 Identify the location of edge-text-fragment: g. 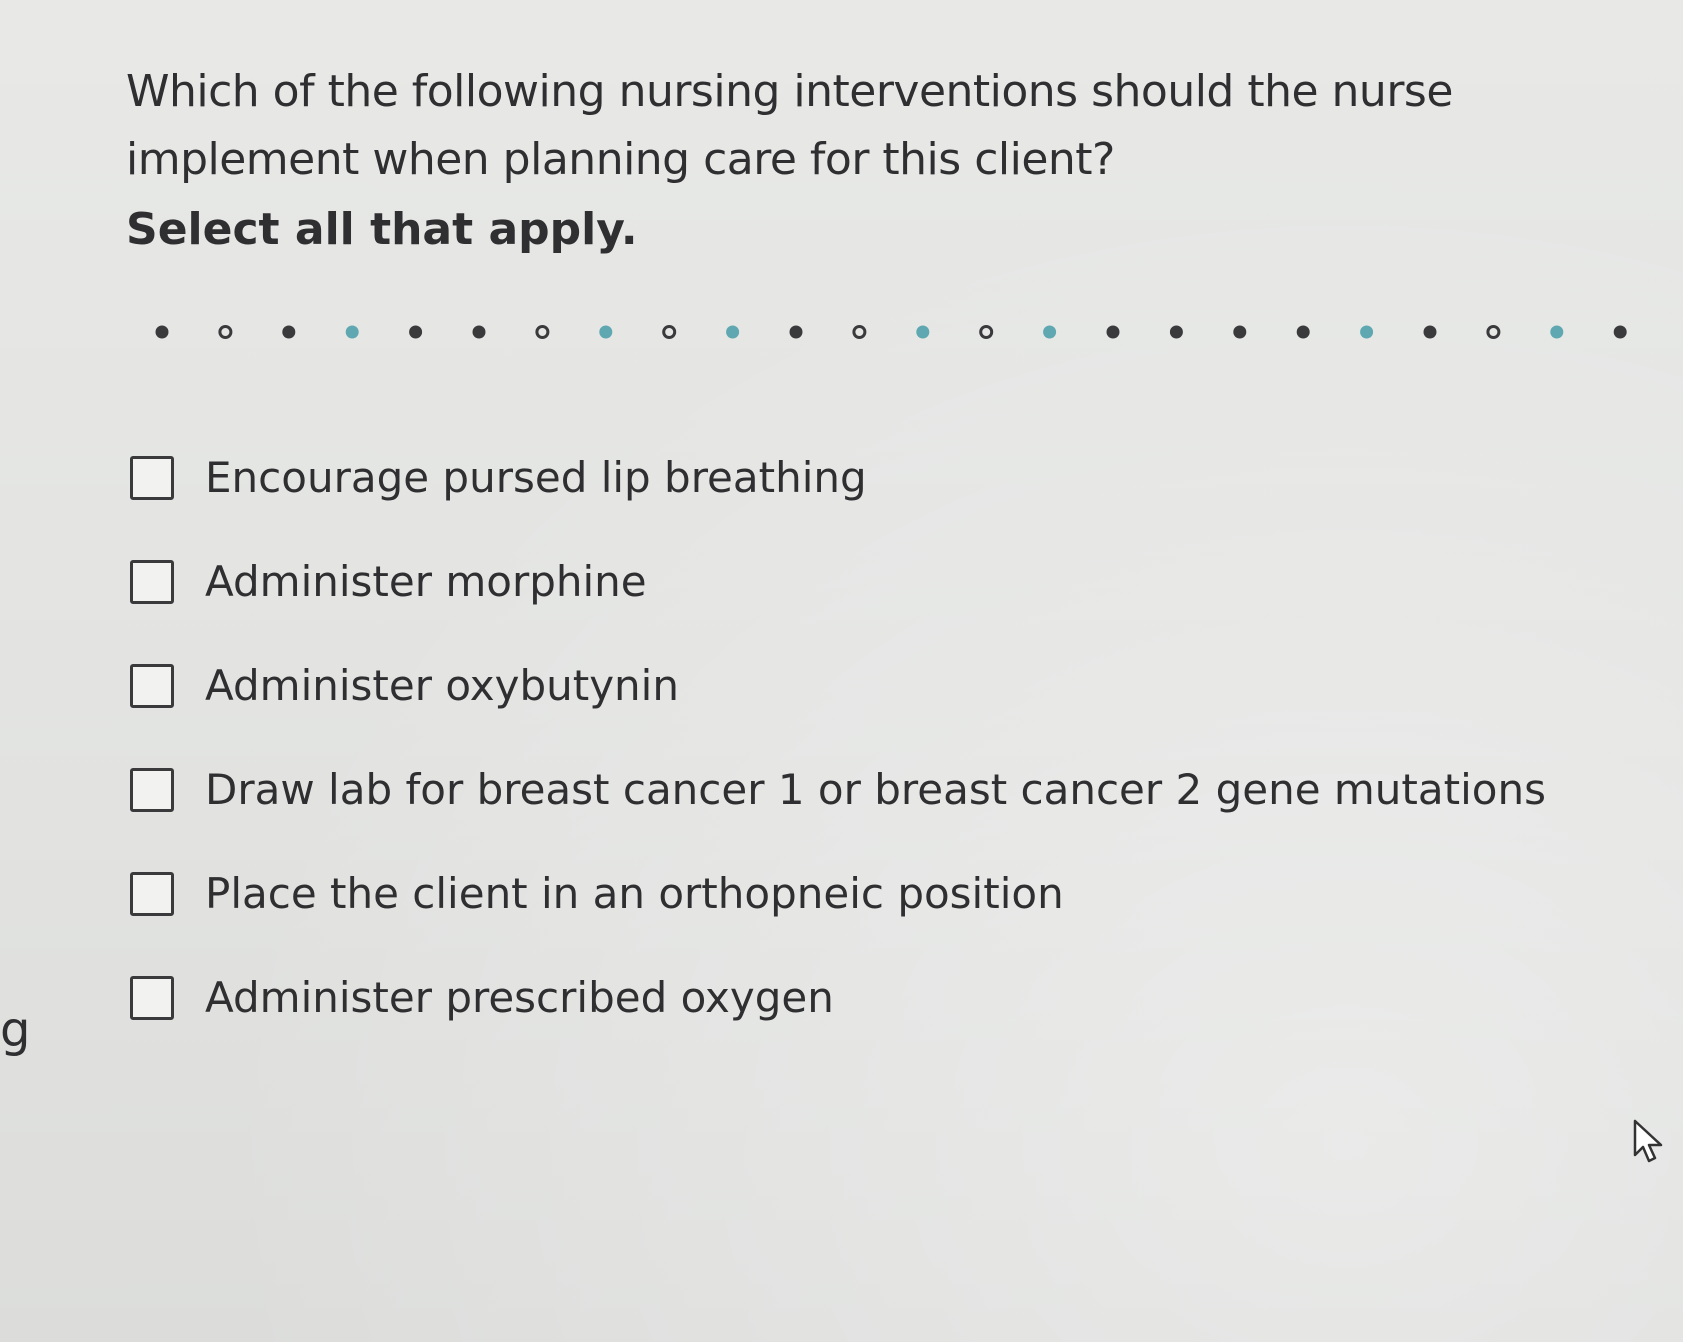
(15, 1030).